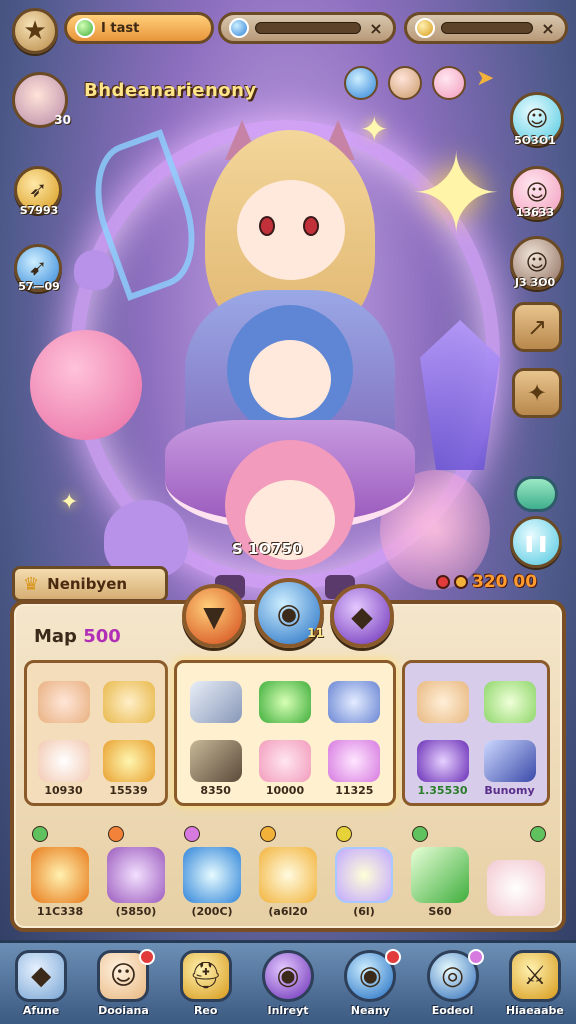 This screenshot has width=576, height=1024. Describe the element at coordinates (364, 875) in the screenshot. I see `star-burst-icon` at that location.